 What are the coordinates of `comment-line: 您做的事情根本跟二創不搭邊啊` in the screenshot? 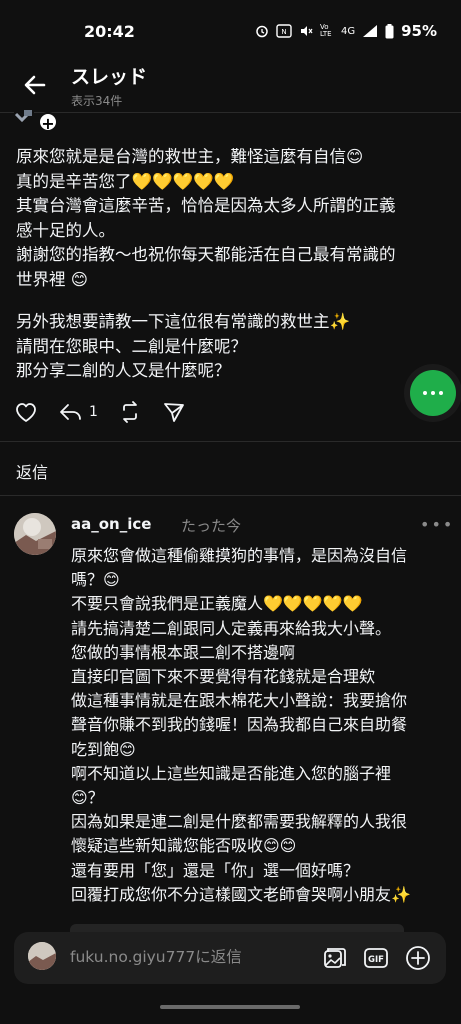 It's located at (183, 652).